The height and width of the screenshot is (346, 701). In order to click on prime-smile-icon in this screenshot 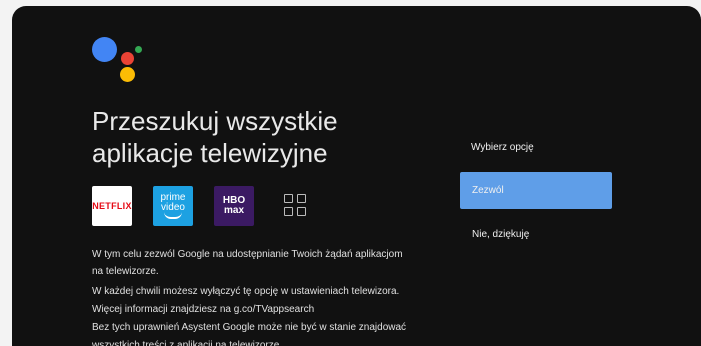, I will do `click(173, 215)`.